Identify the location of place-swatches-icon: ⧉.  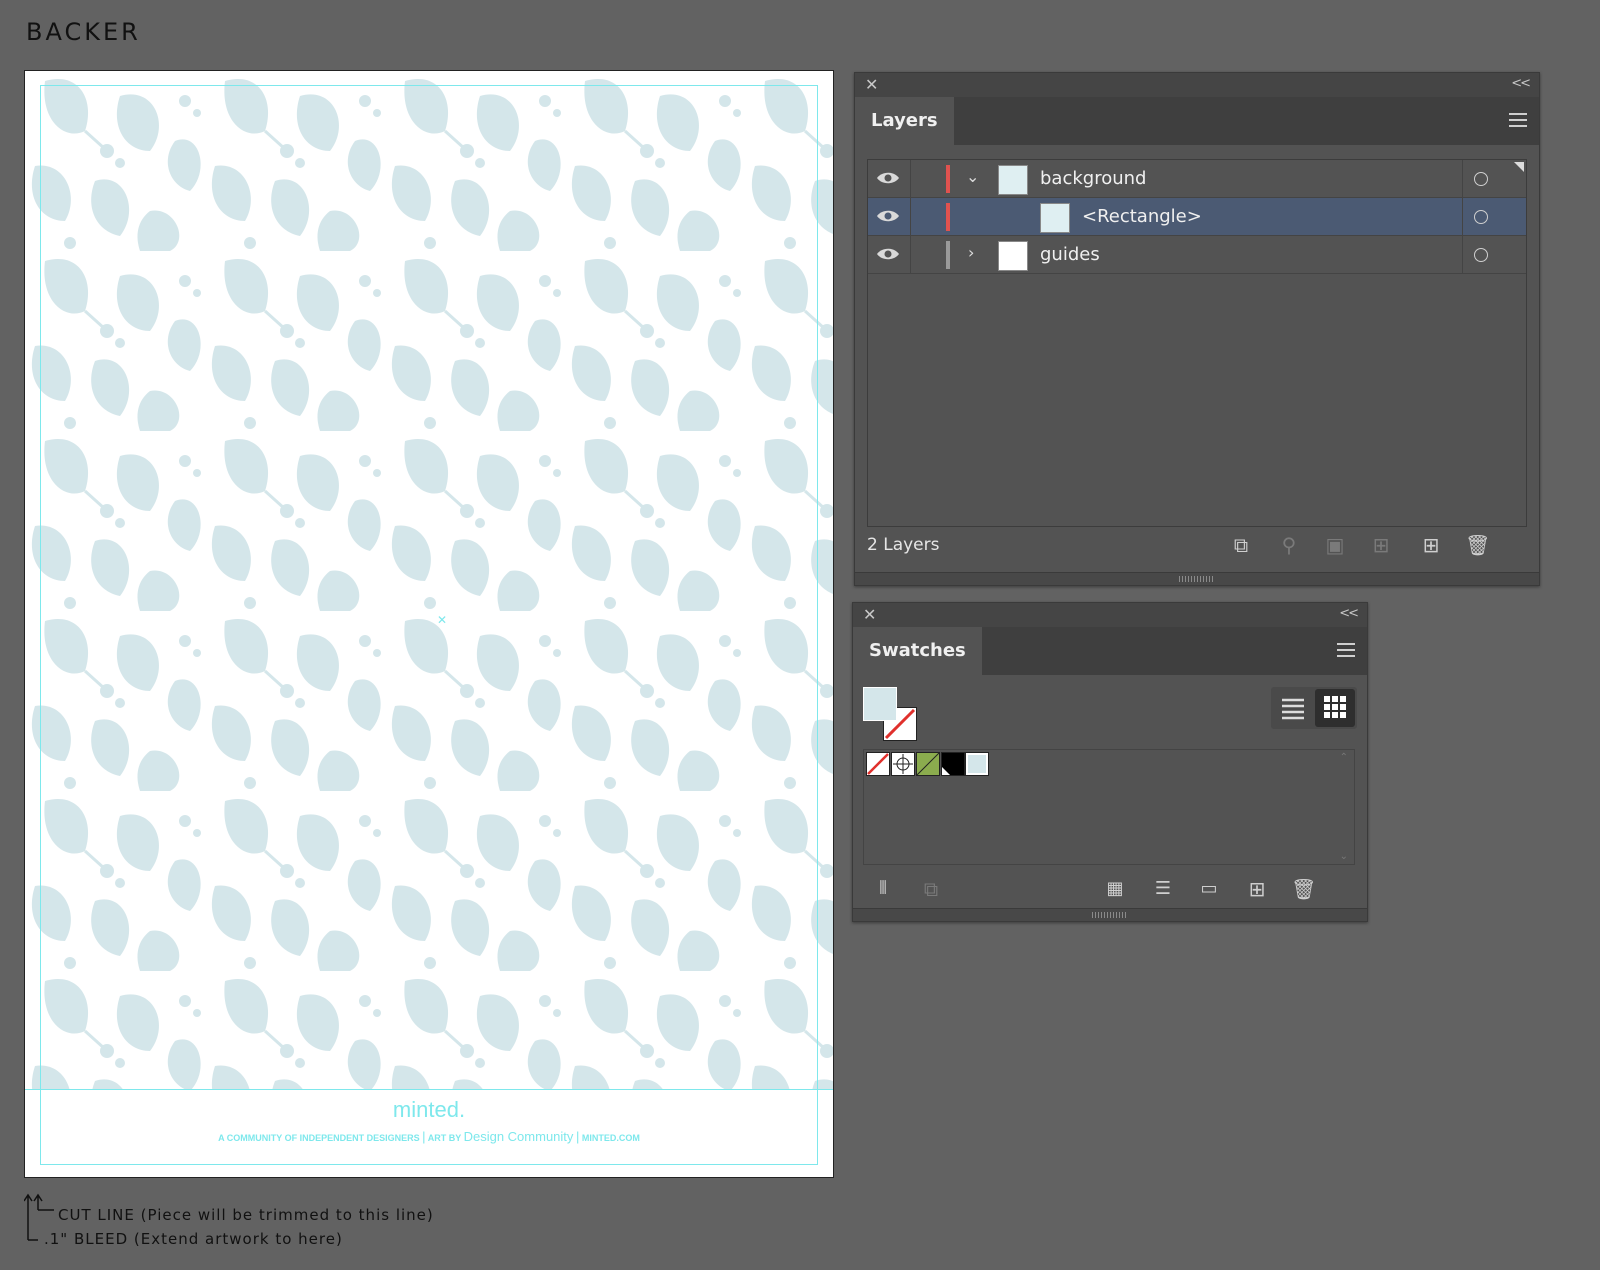
(931, 889).